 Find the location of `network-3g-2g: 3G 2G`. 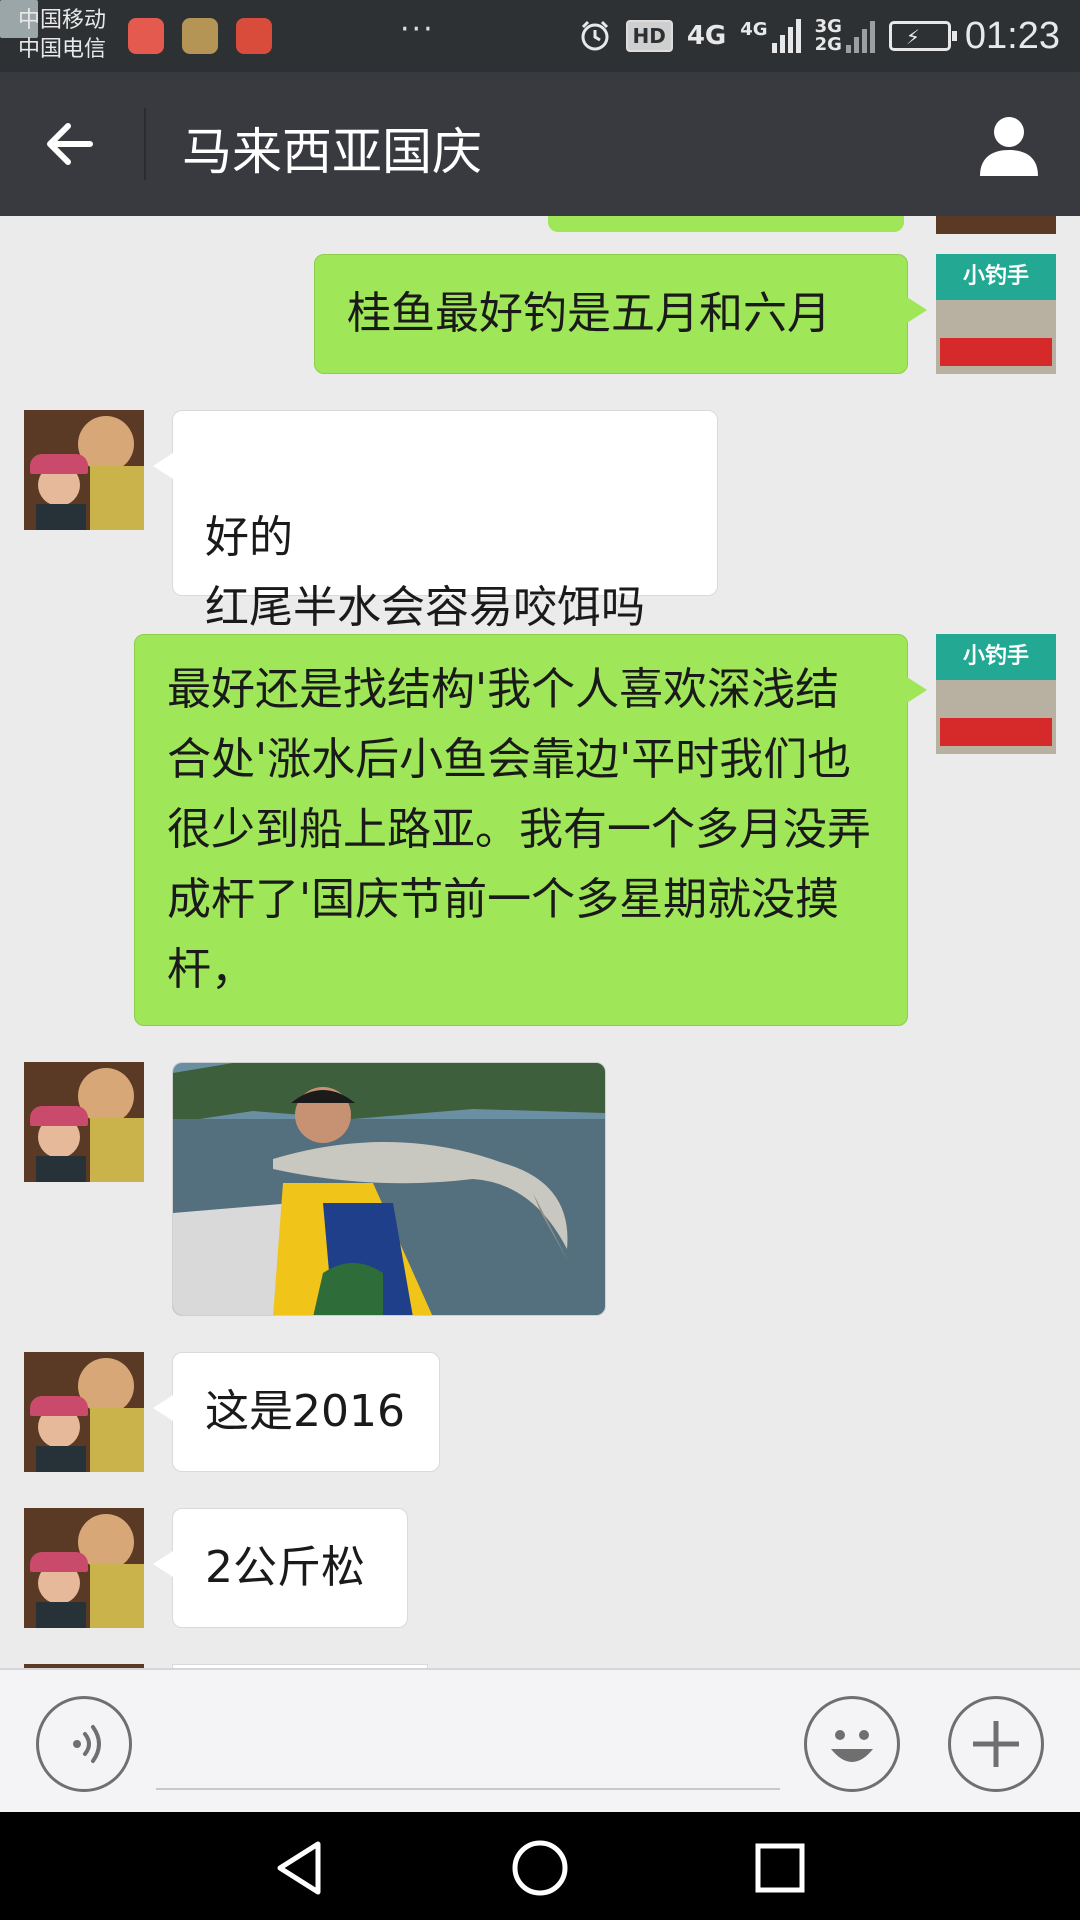

network-3g-2g: 3G 2G is located at coordinates (828, 36).